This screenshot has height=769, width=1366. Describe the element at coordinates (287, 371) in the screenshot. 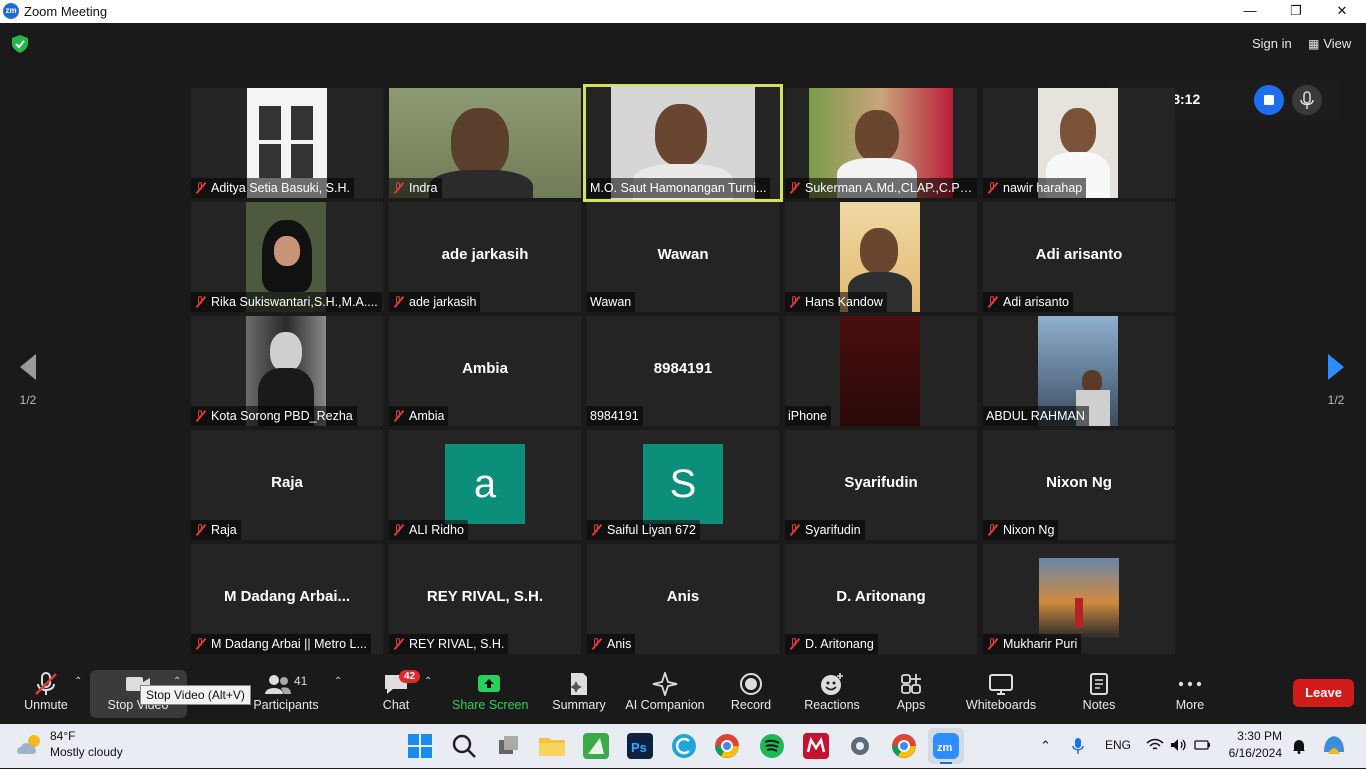

I see `video-tile: Kota Sorong PBD_Rezha` at that location.